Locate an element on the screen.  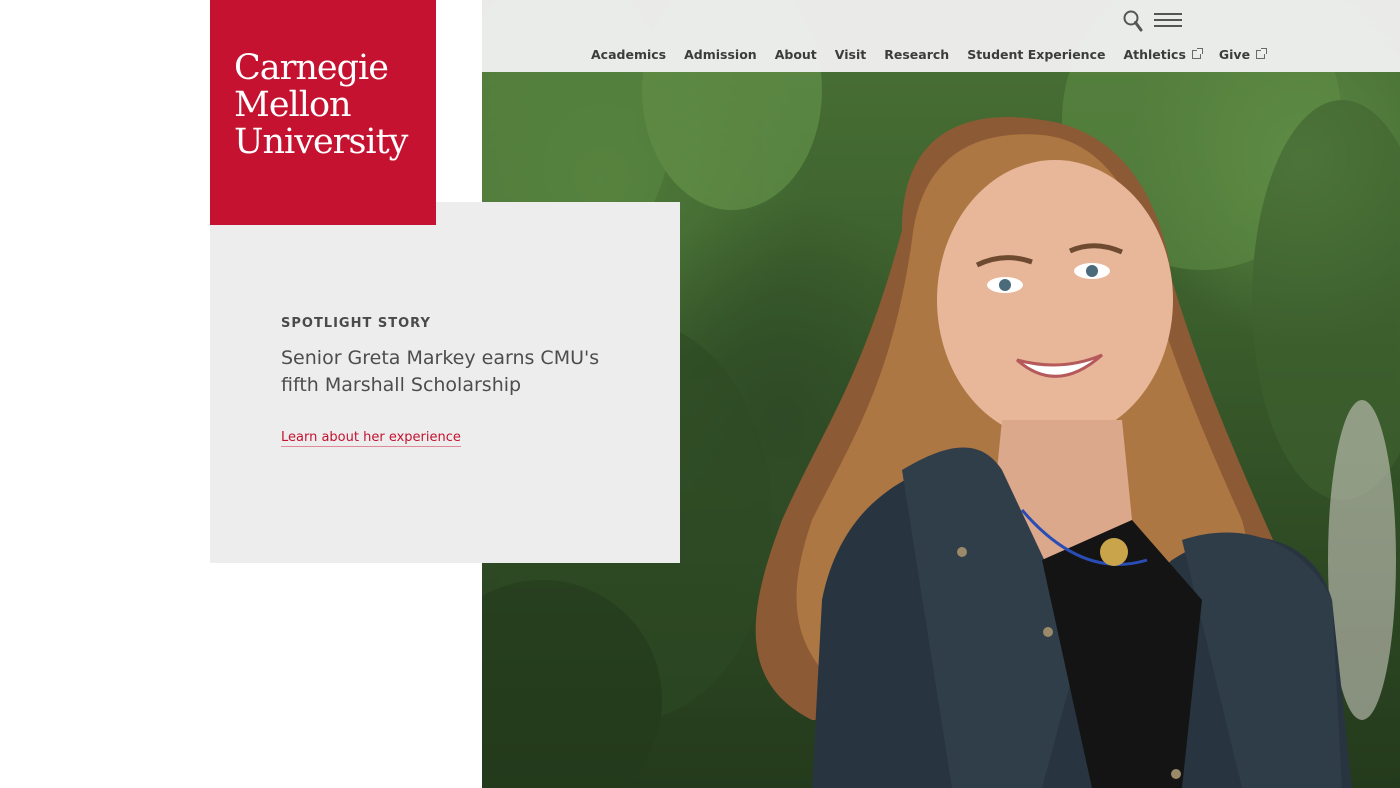
nav-give-label: Give is located at coordinates (1234, 54).